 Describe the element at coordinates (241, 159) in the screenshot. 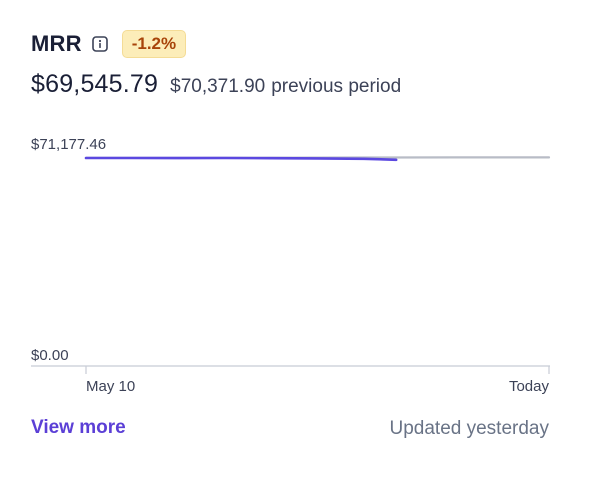

I see `series-line-current` at that location.